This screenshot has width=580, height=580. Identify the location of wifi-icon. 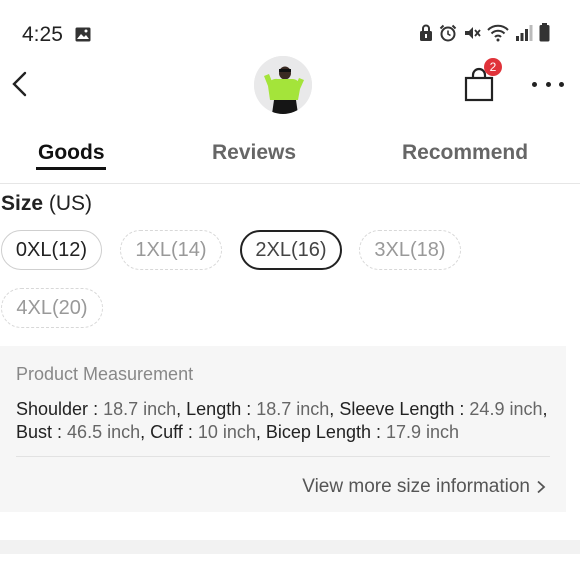
(498, 35).